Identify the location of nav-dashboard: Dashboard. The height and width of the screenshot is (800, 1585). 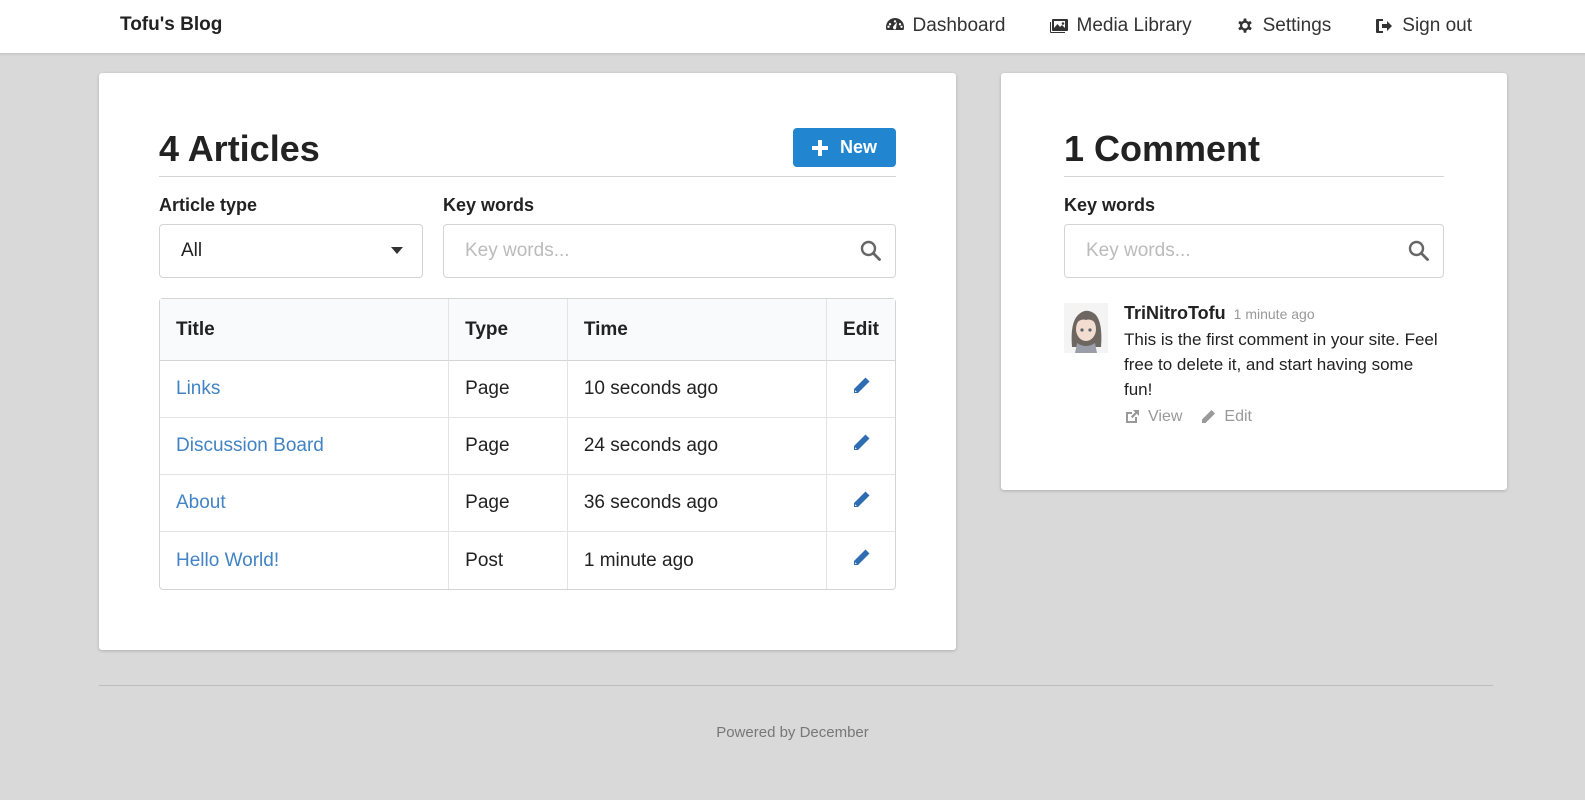
(945, 26).